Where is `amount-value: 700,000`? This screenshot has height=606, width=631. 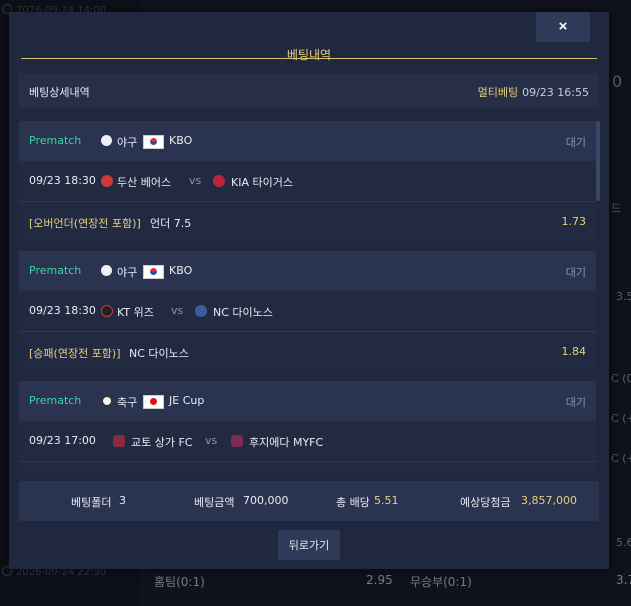
amount-value: 700,000 is located at coordinates (266, 500).